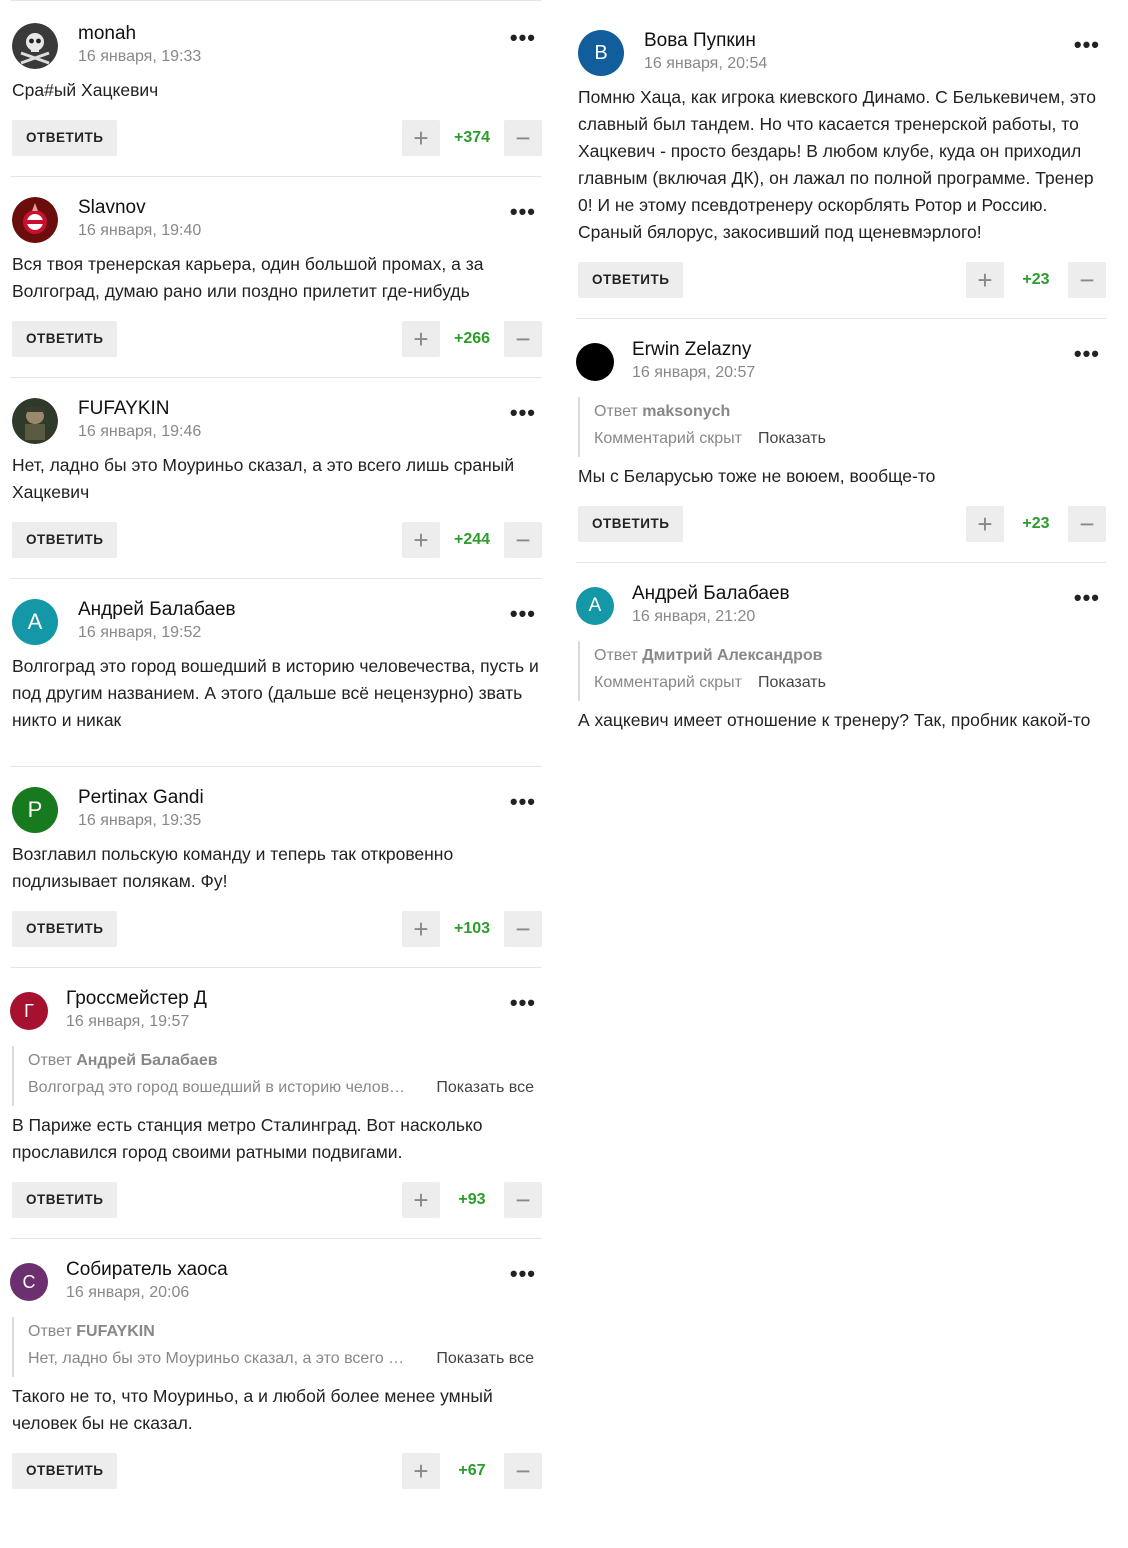  Describe the element at coordinates (29, 1011) in the screenshot. I see `user-avatar: Г` at that location.